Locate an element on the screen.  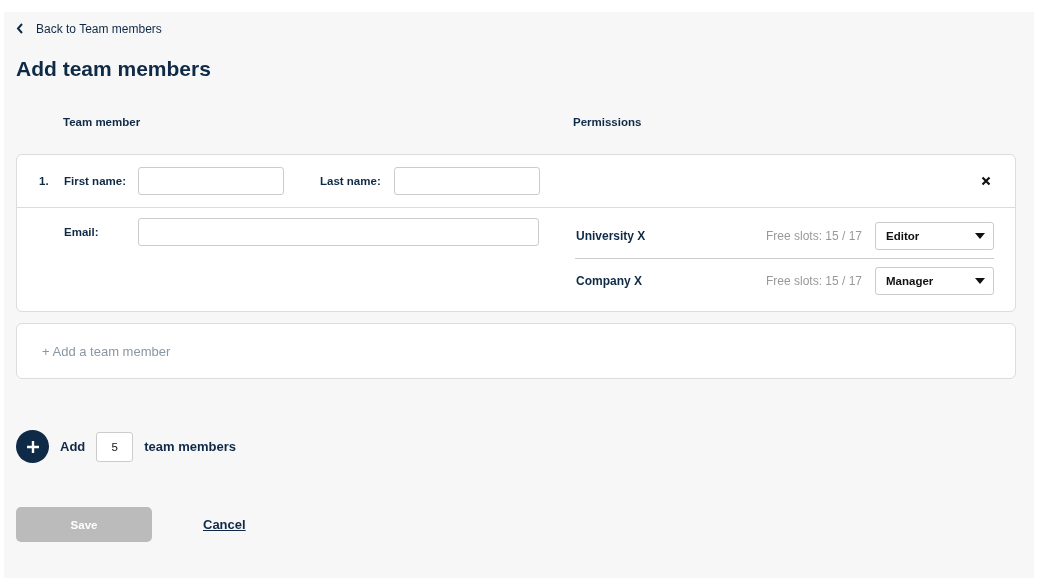
column-header: Permissions is located at coordinates (607, 122).